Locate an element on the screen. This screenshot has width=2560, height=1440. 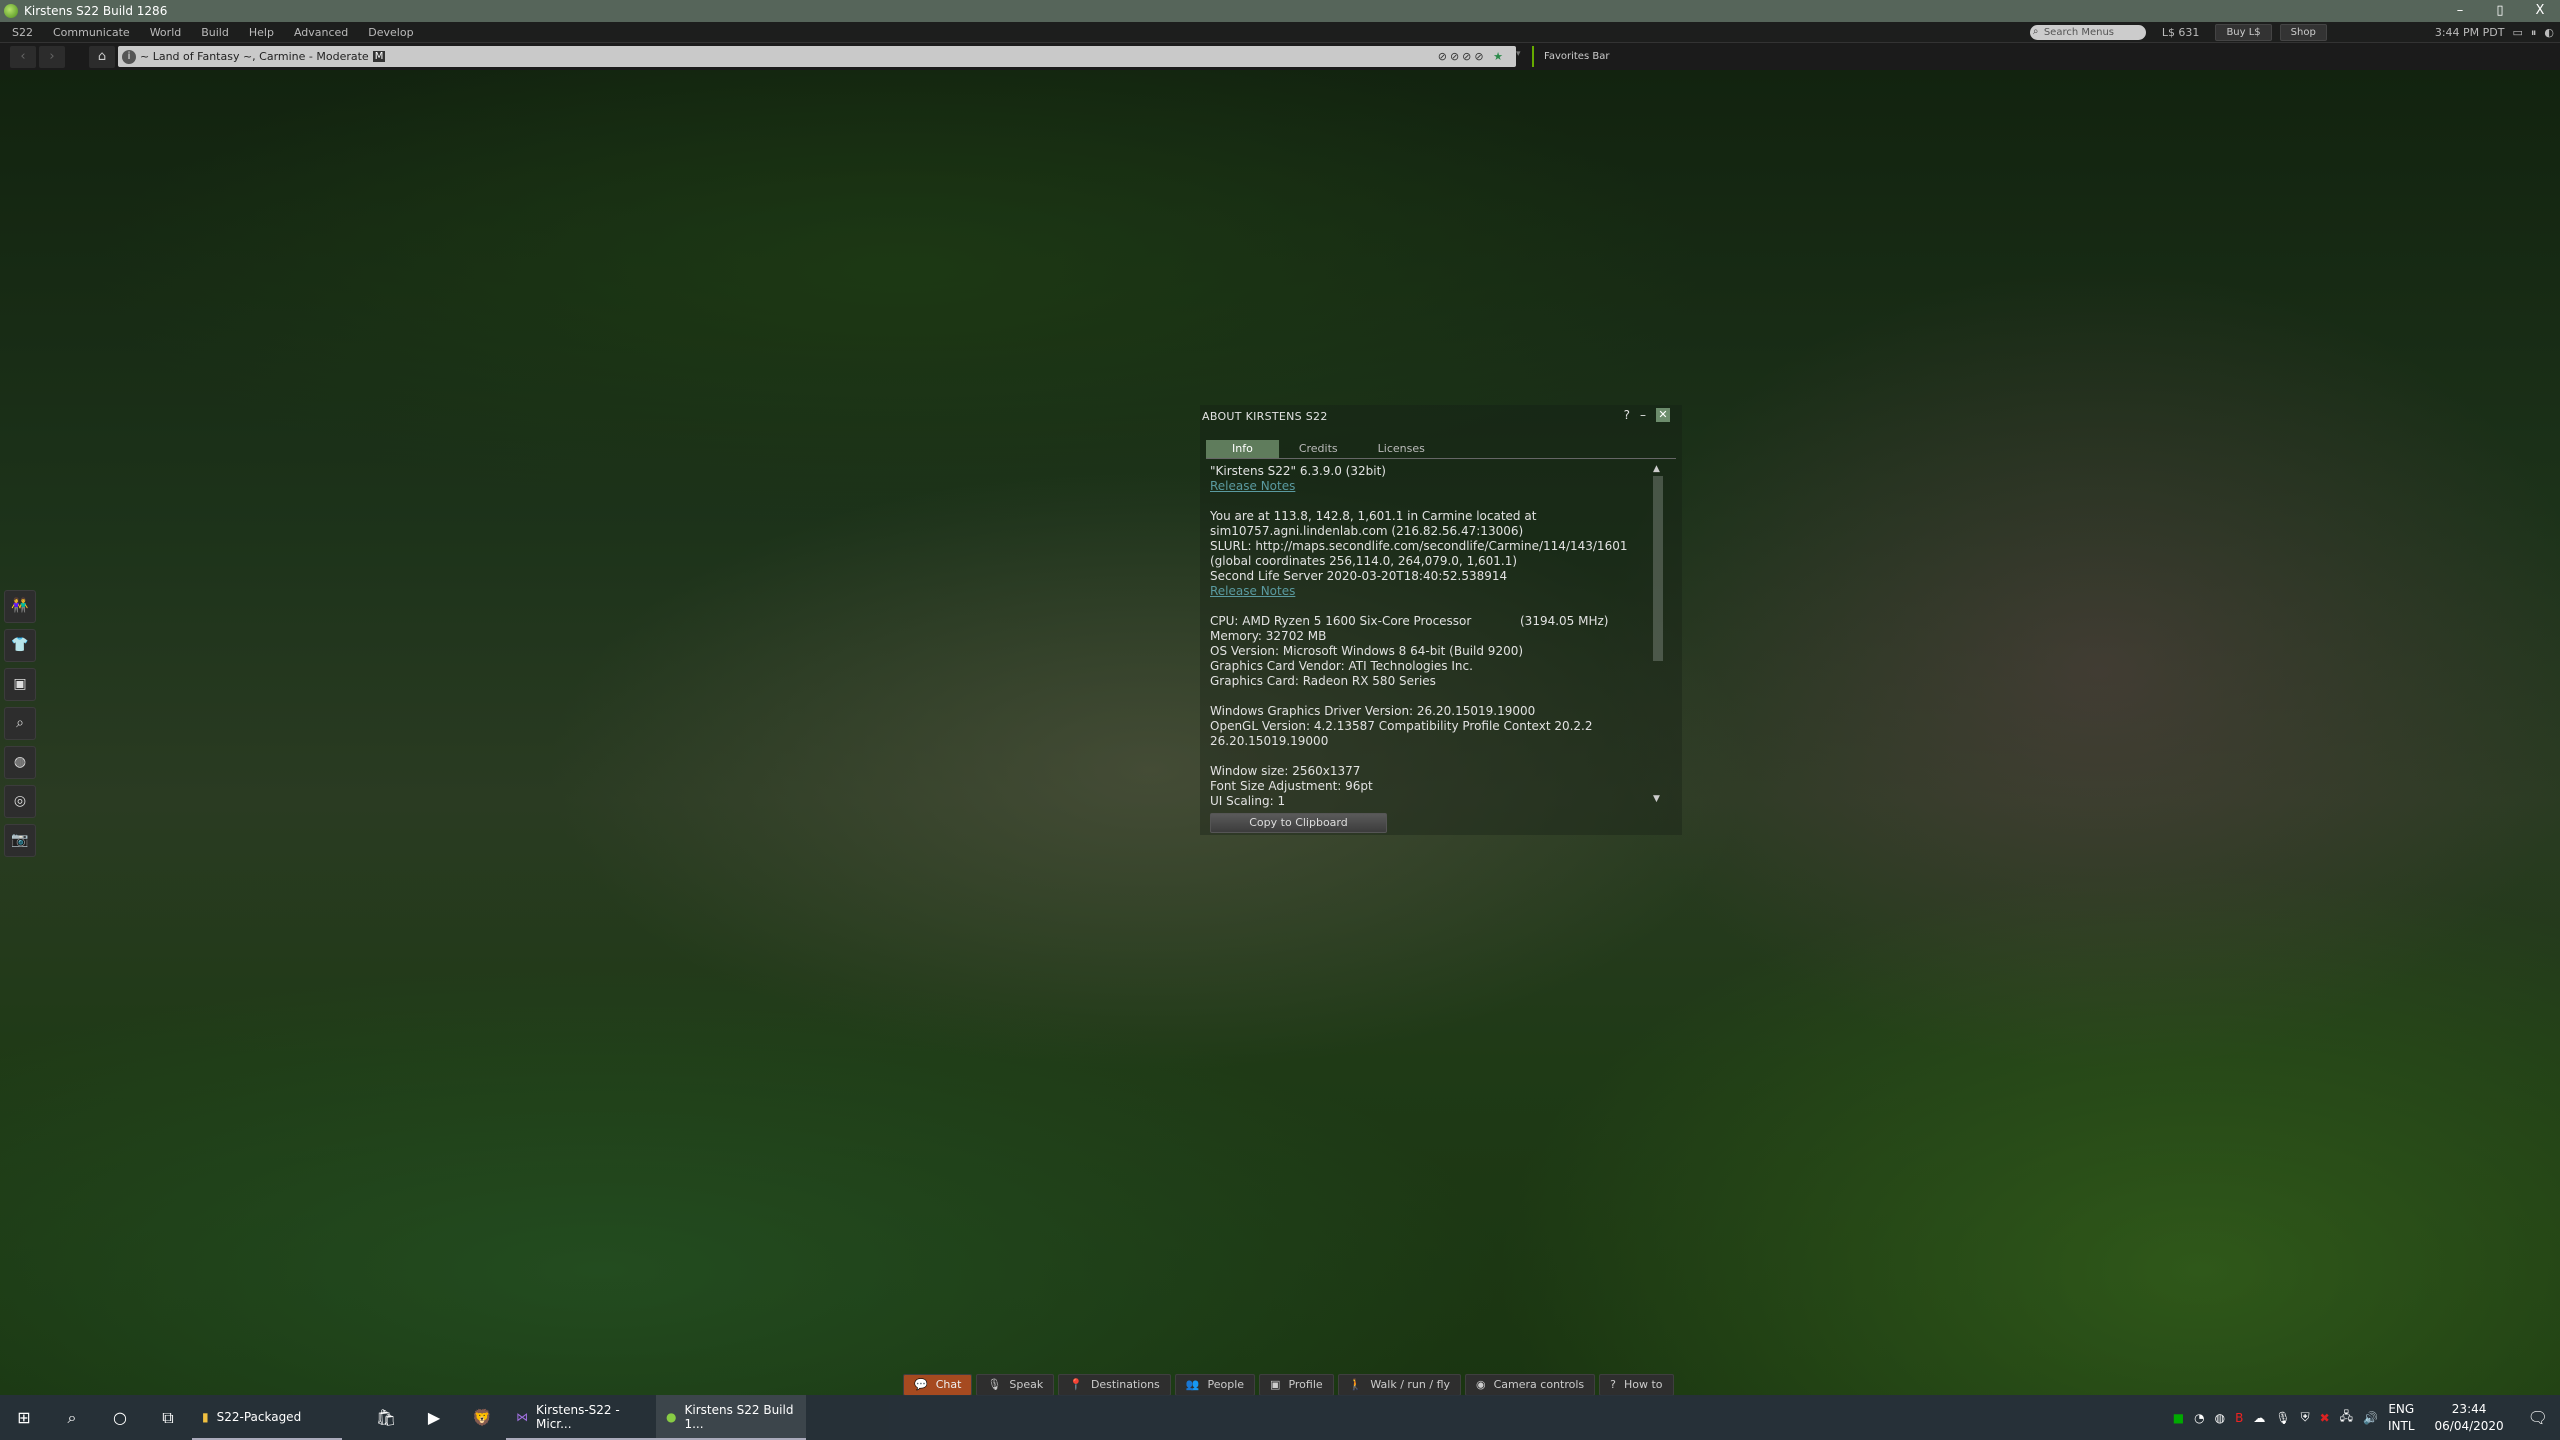
cortana-icon: ○ is located at coordinates (120, 1417).